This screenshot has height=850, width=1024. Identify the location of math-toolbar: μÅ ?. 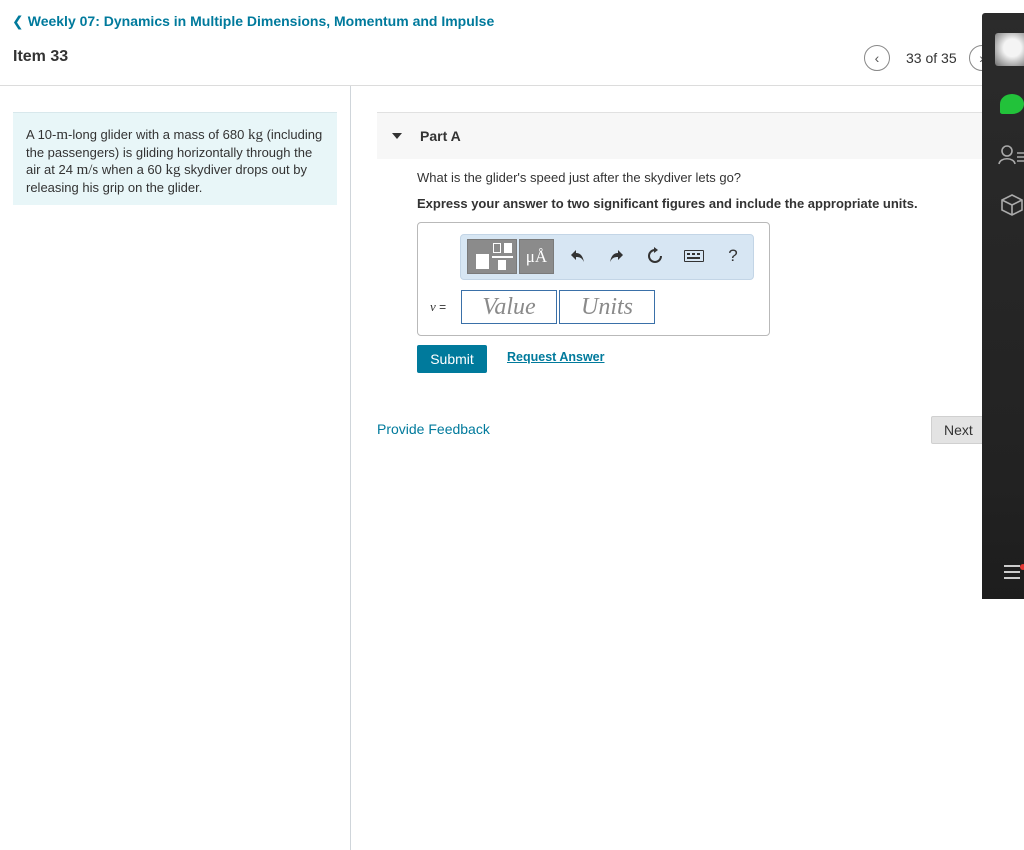
(607, 257).